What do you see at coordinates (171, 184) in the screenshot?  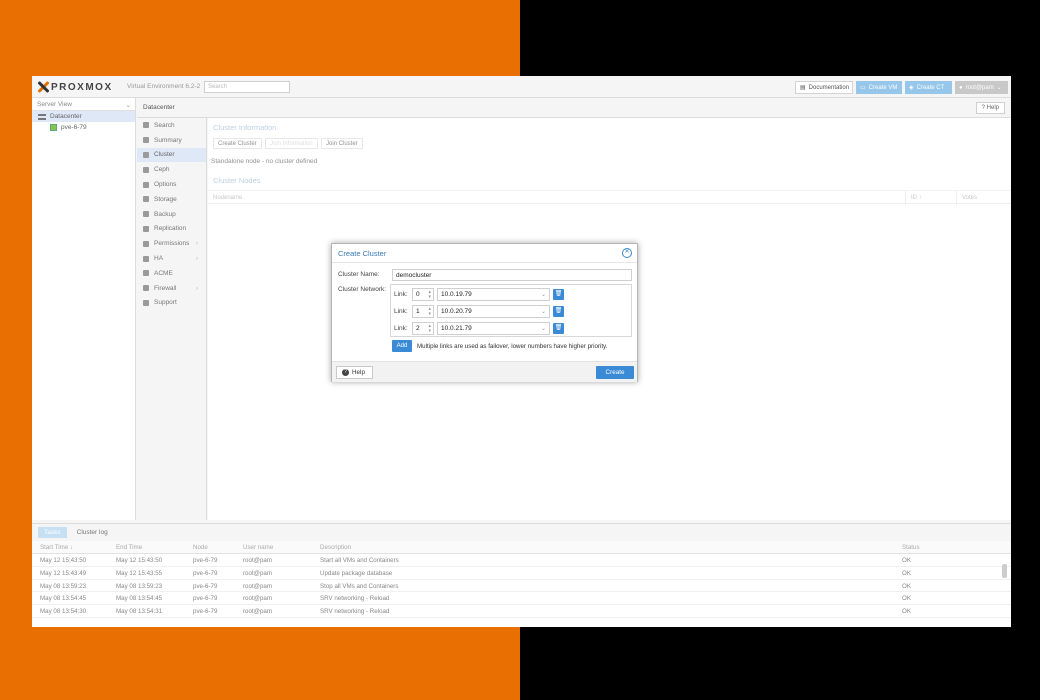 I see `menu-item-options: Options` at bounding box center [171, 184].